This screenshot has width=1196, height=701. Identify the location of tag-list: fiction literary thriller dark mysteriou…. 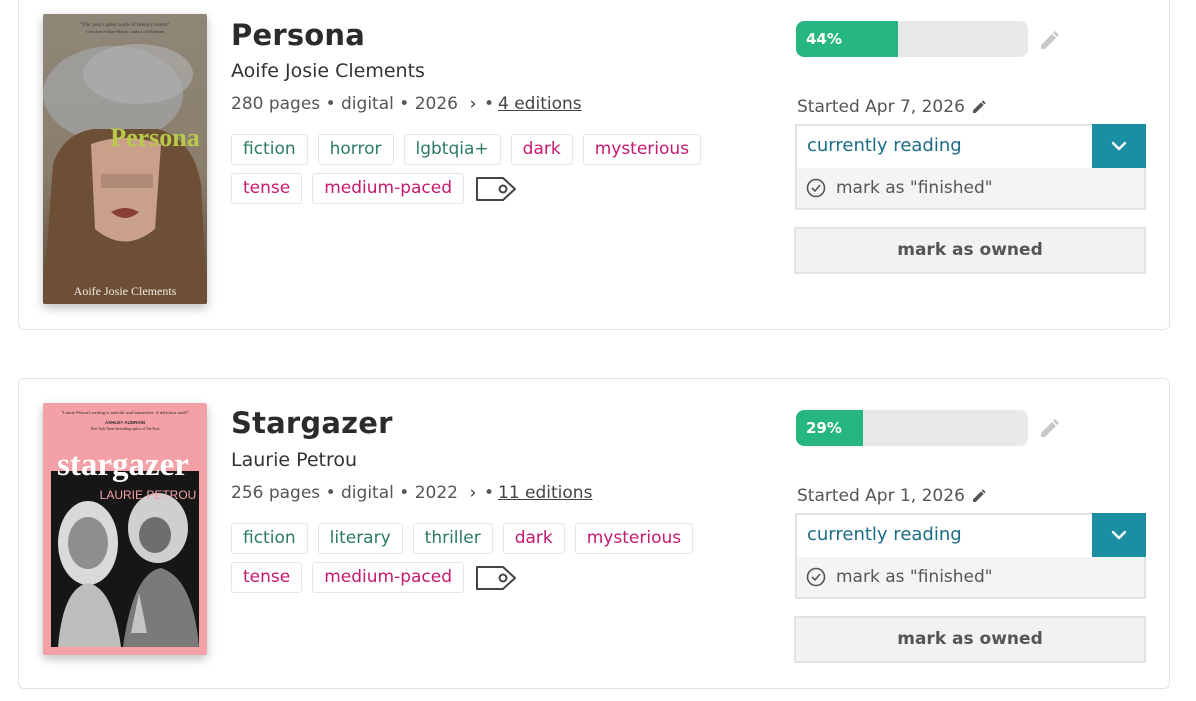
(491, 558).